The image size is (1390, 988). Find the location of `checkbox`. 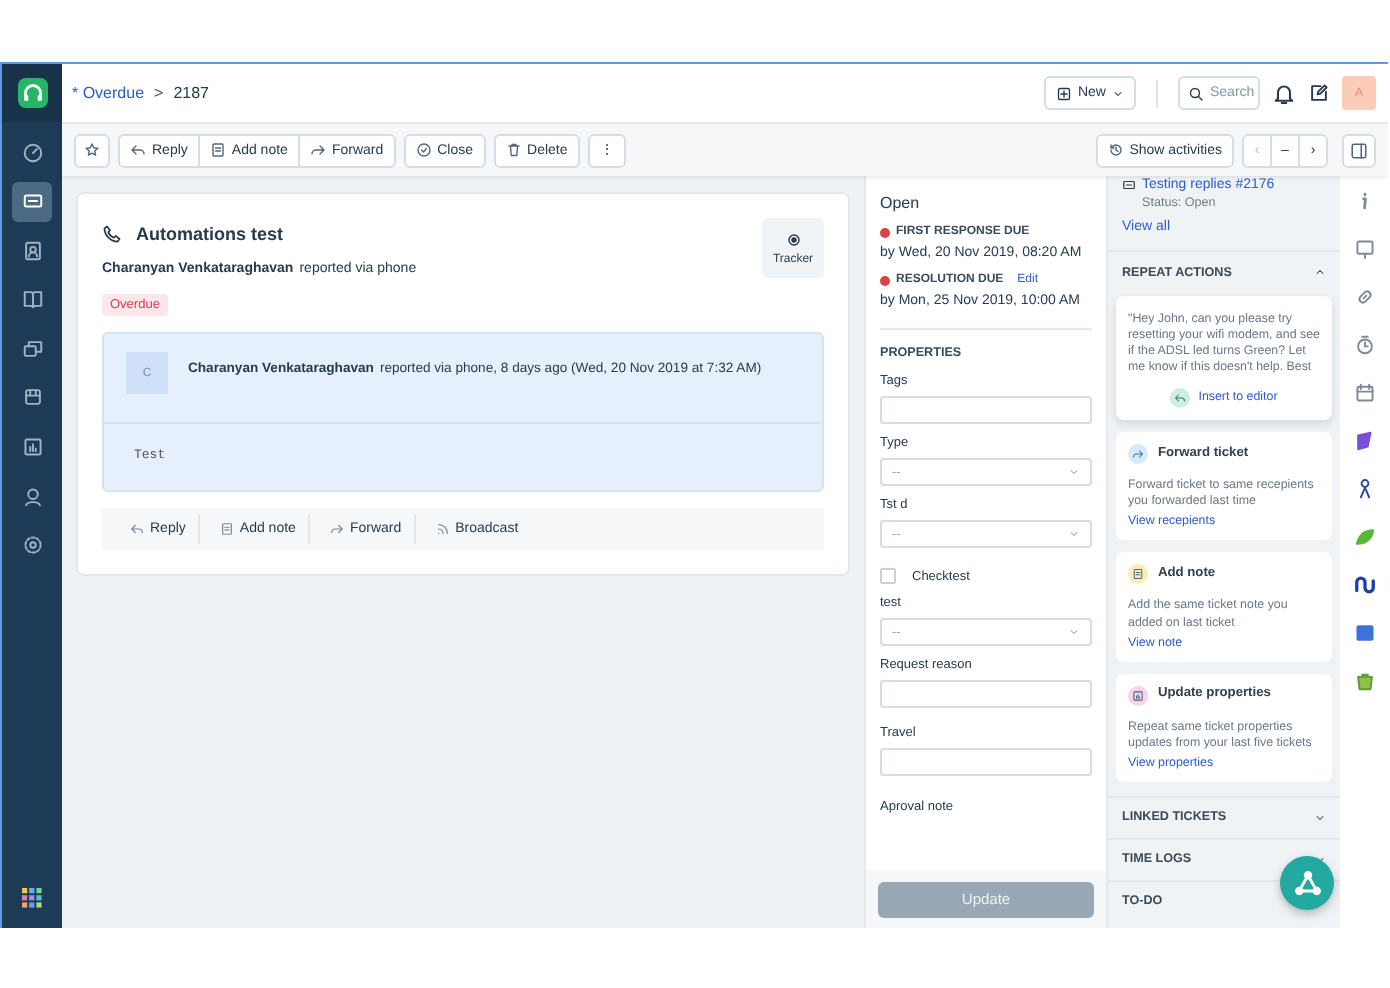

checkbox is located at coordinates (888, 576).